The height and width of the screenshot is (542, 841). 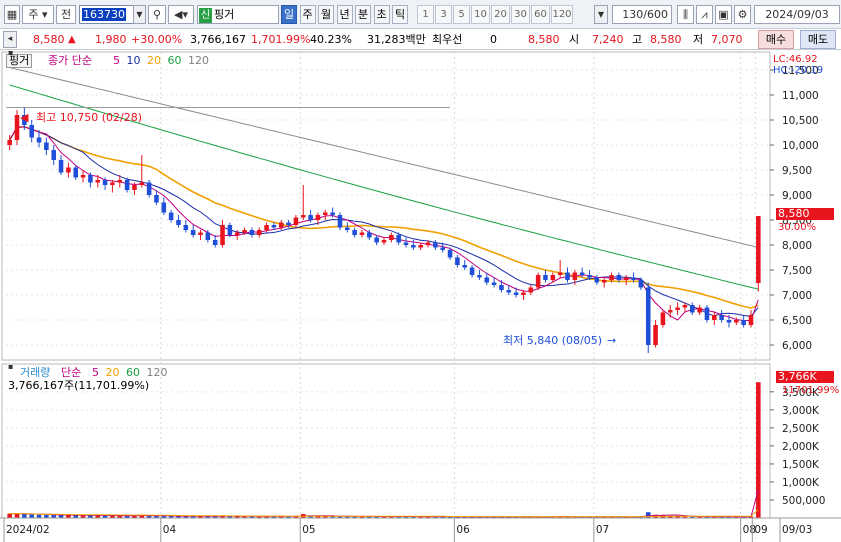 What do you see at coordinates (38, 14) in the screenshot?
I see `market-select: 주 ▾` at bounding box center [38, 14].